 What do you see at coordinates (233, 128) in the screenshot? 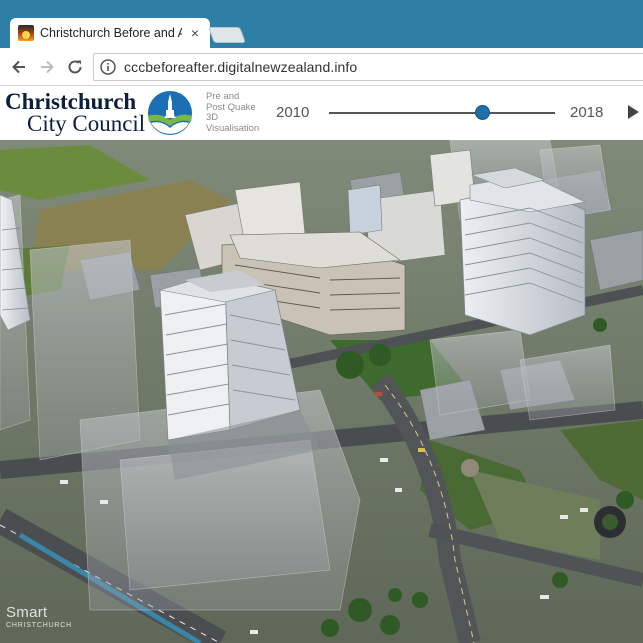
I see `tagline-line: Visualisation` at bounding box center [233, 128].